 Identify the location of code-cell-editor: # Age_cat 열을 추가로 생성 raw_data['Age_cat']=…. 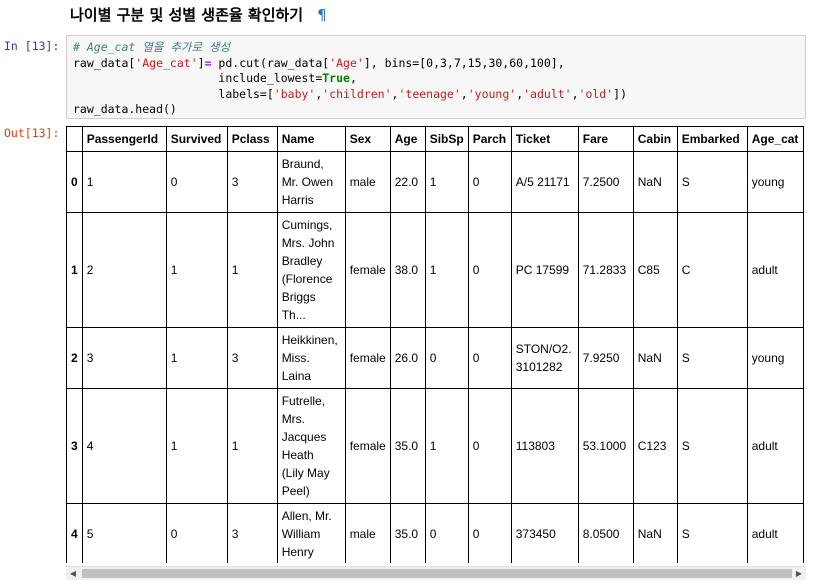
(436, 77).